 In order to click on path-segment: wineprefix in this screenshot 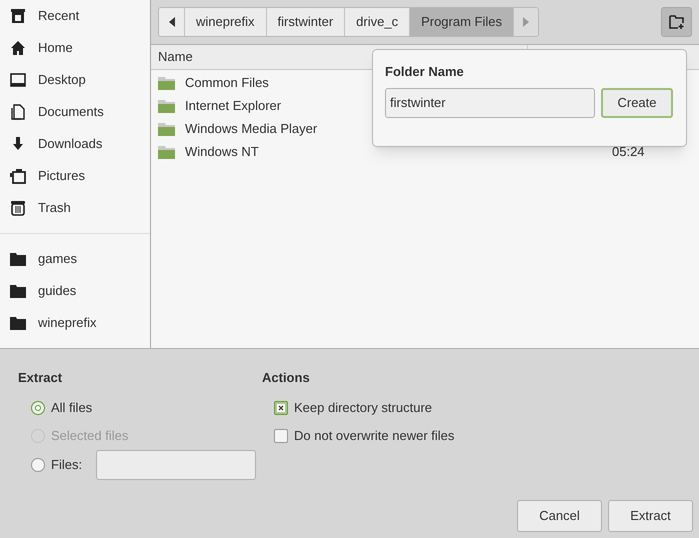, I will do `click(226, 22)`.